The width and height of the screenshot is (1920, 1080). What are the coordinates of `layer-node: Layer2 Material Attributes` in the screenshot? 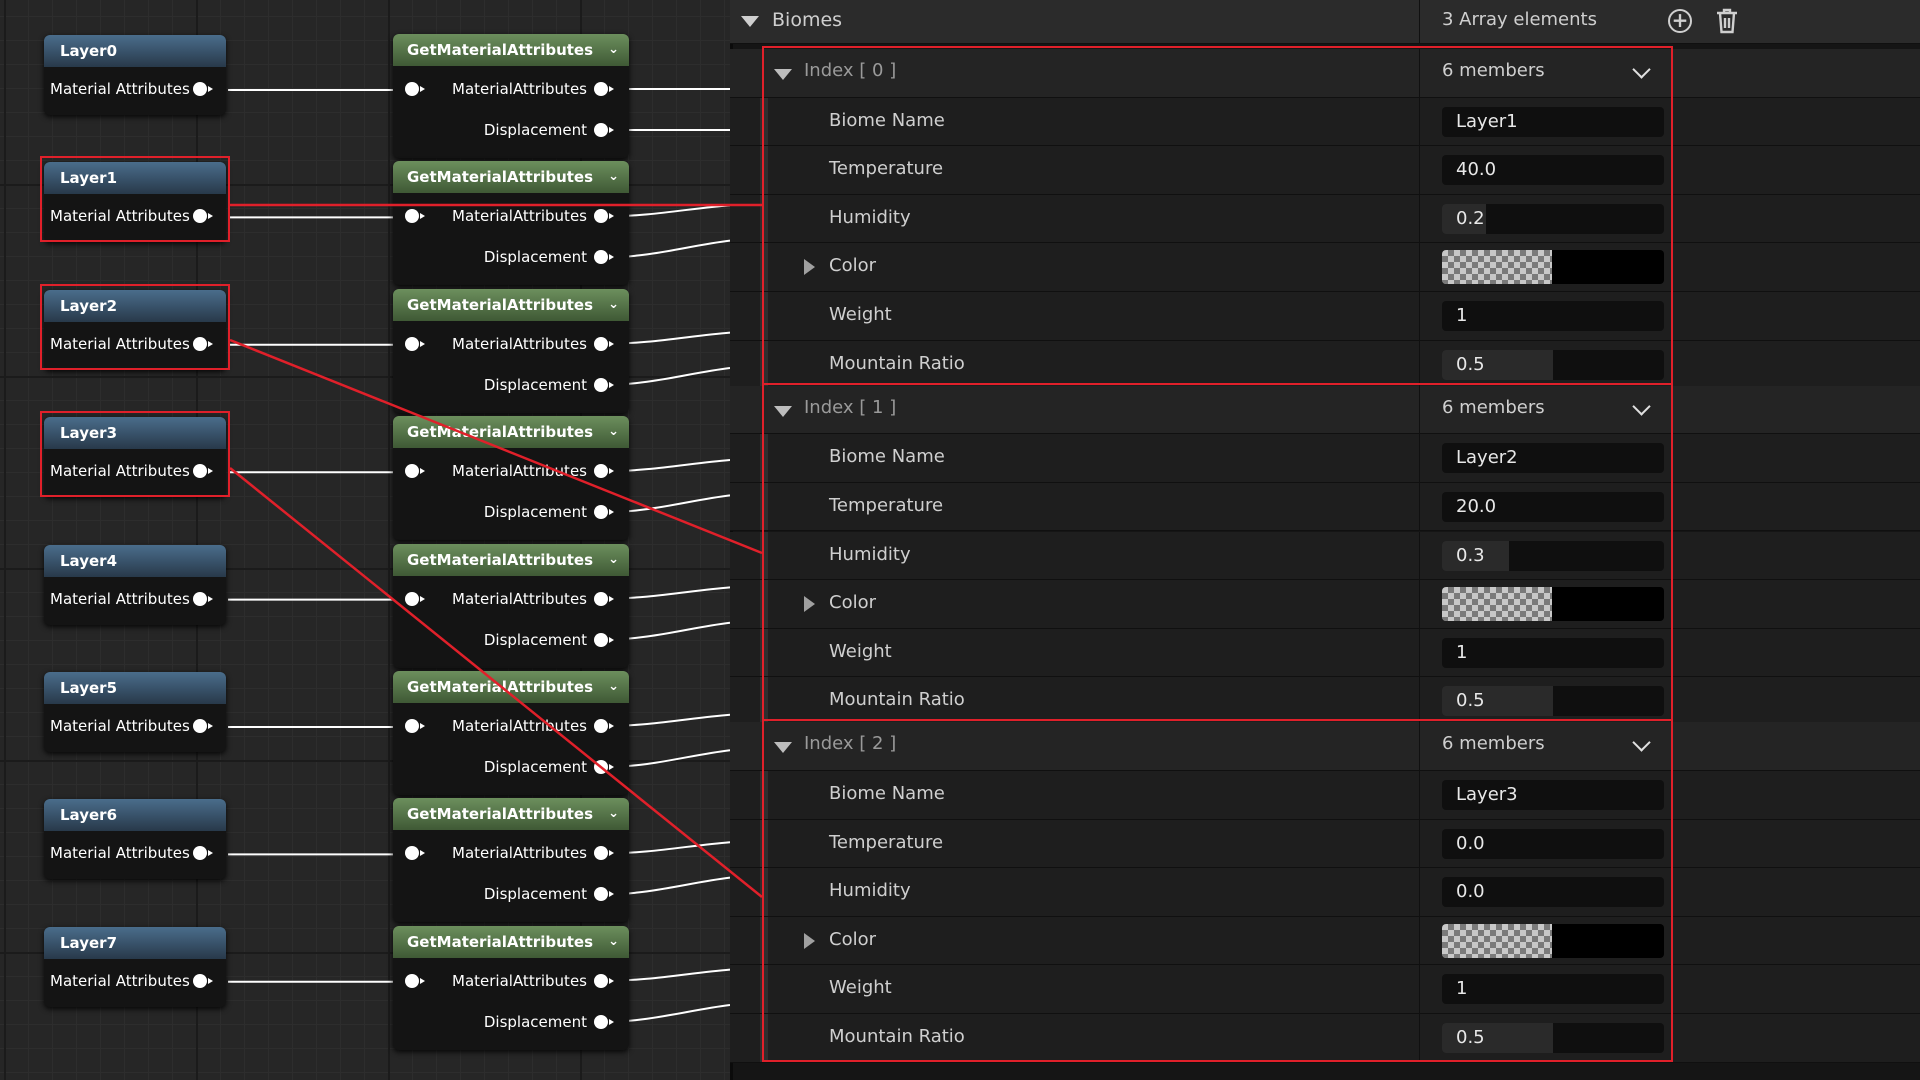 It's located at (135, 329).